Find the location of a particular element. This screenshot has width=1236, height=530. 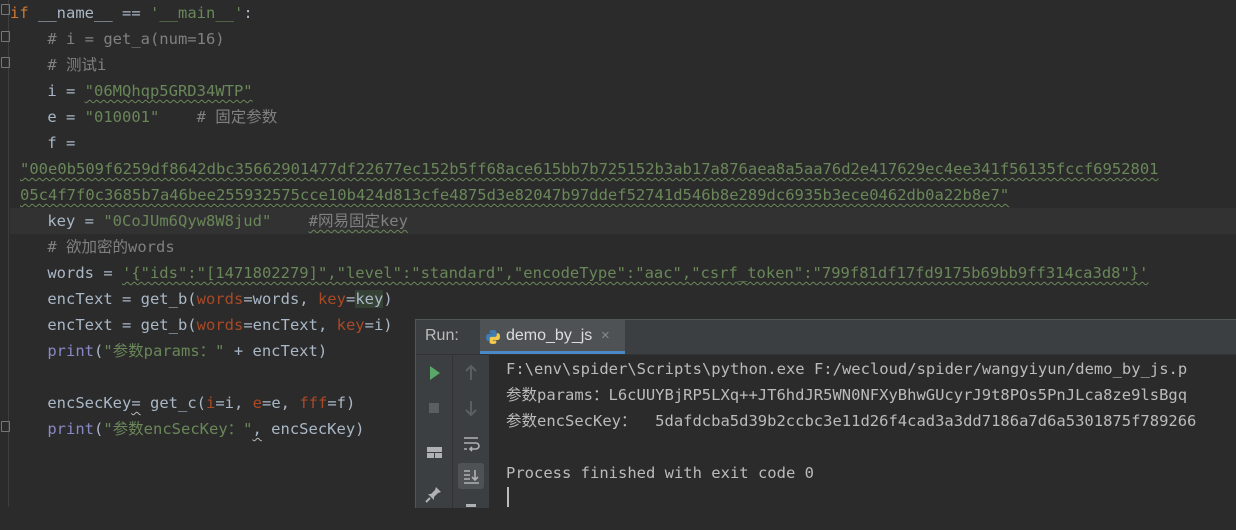

run-tab-demo-by-js: demo_by_js × is located at coordinates (552, 337).